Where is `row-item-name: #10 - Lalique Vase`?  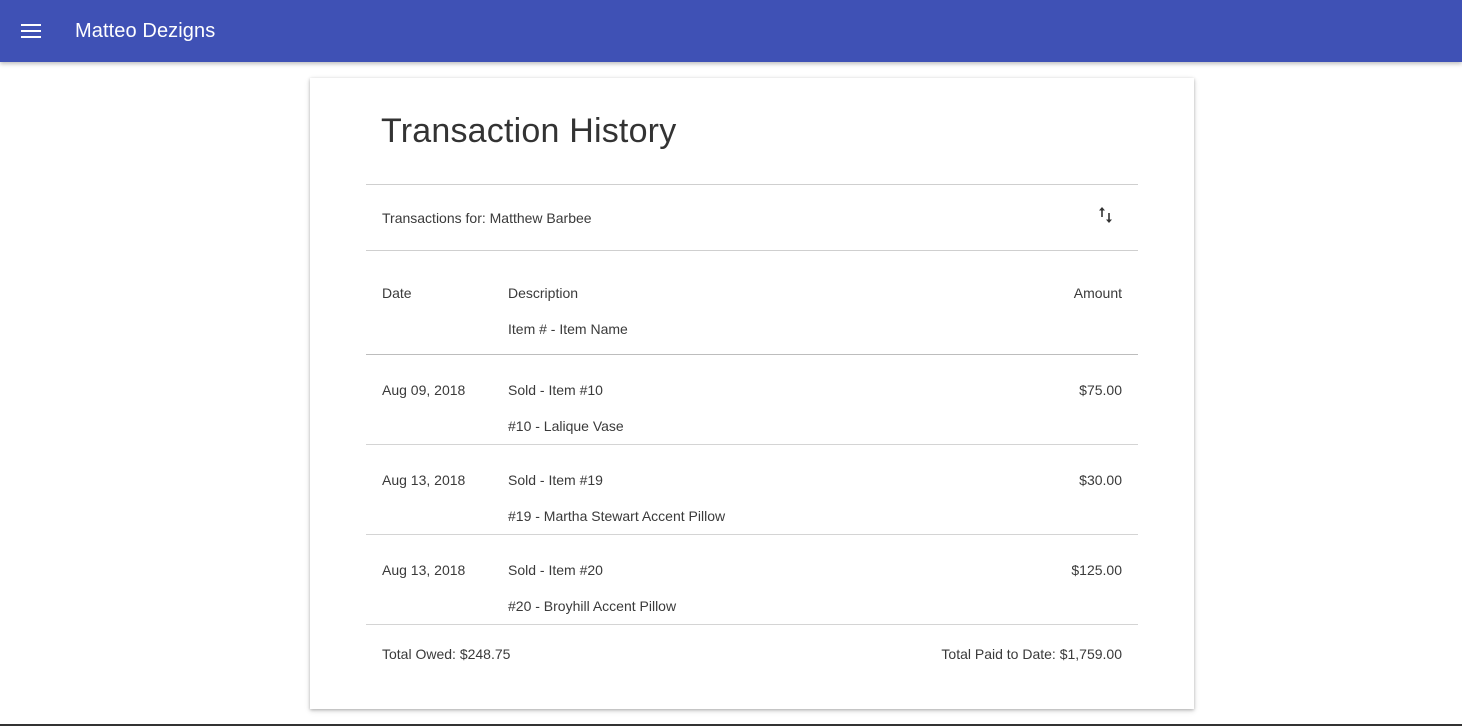 row-item-name: #10 - Lalique Vase is located at coordinates (566, 426).